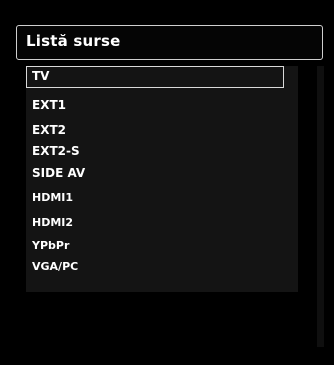 This screenshot has height=365, width=334. What do you see at coordinates (155, 246) in the screenshot?
I see `source-item-ypbpr: YPbPr` at bounding box center [155, 246].